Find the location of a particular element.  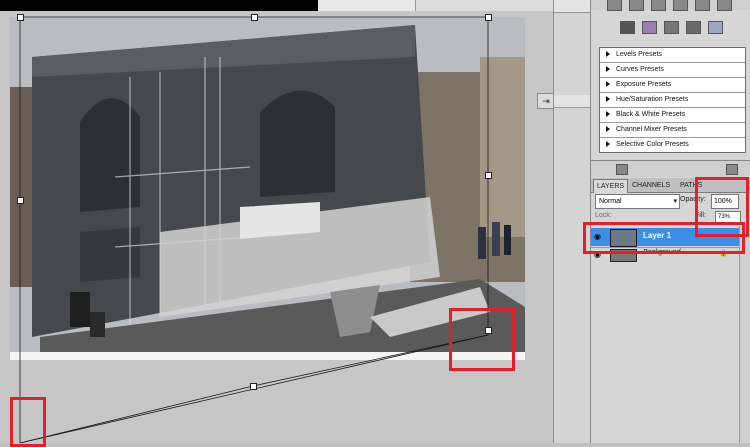

preset-item: Channel Mixer Presets is located at coordinates (672, 130).